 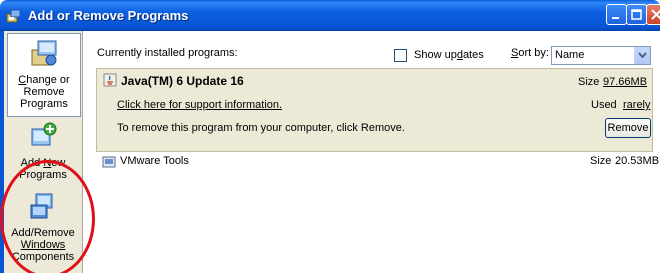 I want to click on vmware-tools-icon, so click(x=109, y=162).